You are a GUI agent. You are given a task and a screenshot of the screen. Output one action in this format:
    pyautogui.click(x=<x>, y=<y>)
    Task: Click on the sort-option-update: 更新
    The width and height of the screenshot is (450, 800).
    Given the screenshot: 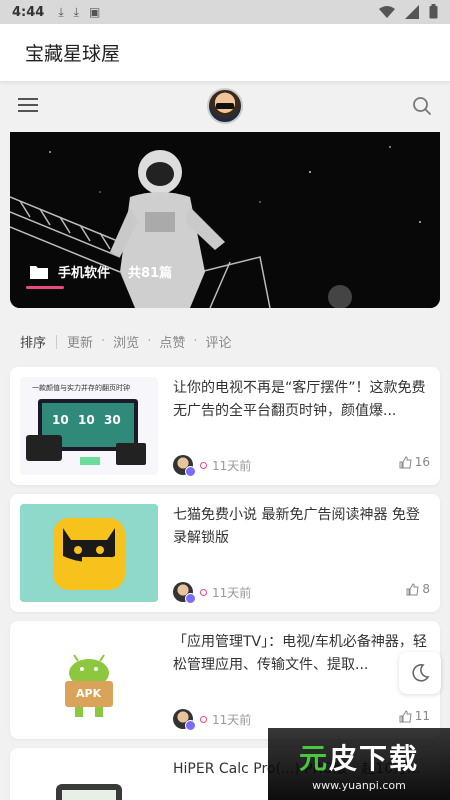 What is the action you would take?
    pyautogui.click(x=80, y=341)
    